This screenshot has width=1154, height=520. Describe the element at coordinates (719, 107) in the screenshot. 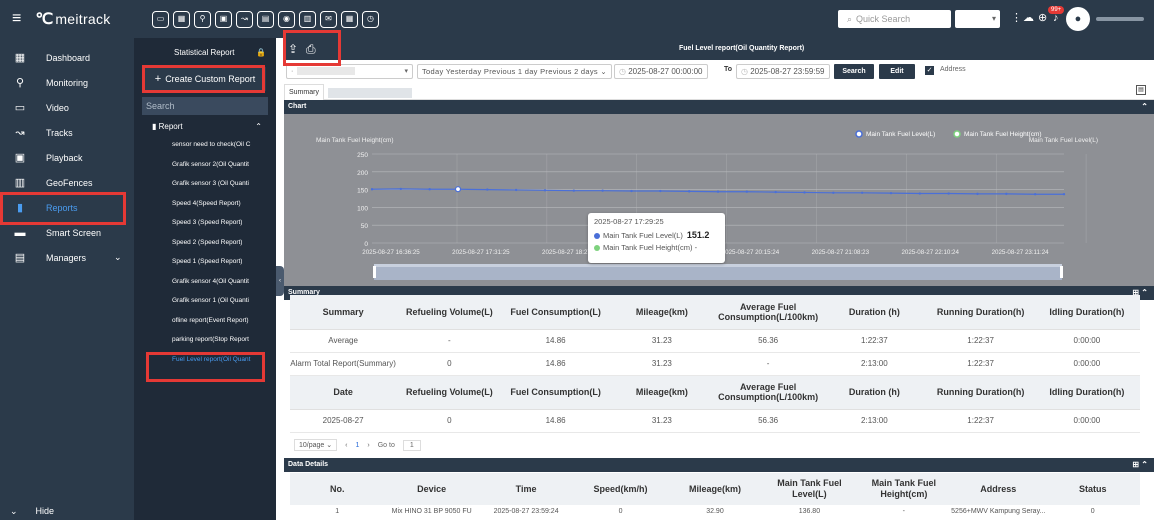

I see `chart-section-header: Chart ⌃` at that location.